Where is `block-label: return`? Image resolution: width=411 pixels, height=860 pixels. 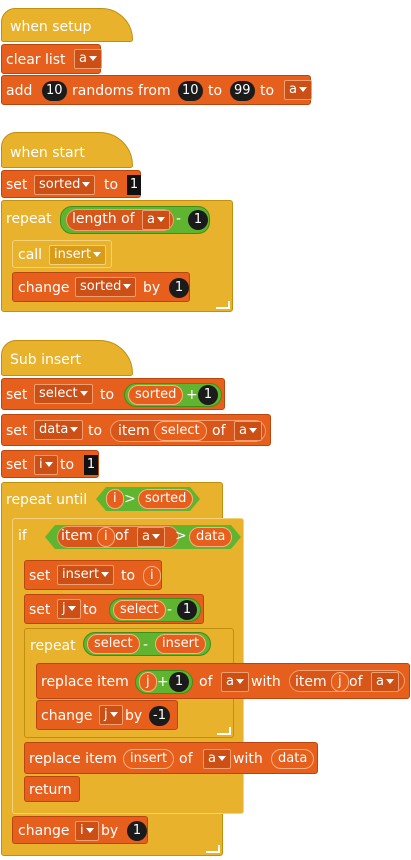 block-label: return is located at coordinates (50, 790).